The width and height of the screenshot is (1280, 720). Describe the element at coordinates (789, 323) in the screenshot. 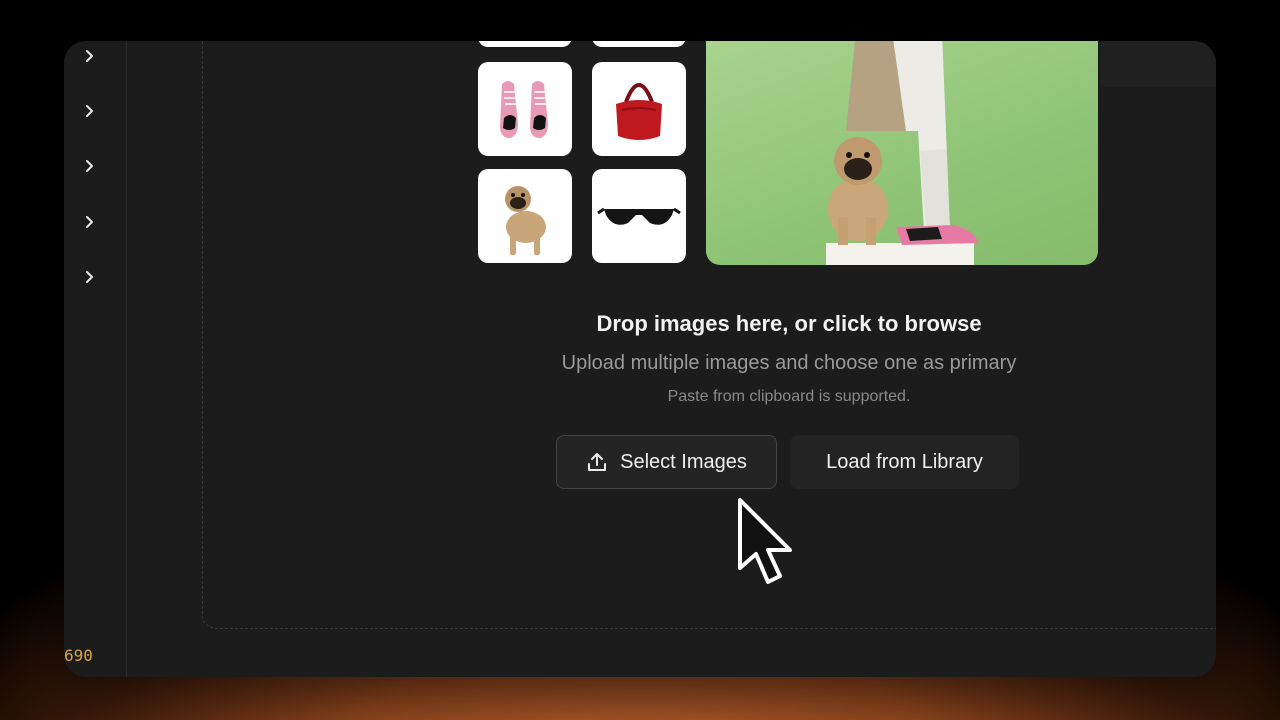

I see `dropzone-title: Drop images here, or click to browse` at that location.